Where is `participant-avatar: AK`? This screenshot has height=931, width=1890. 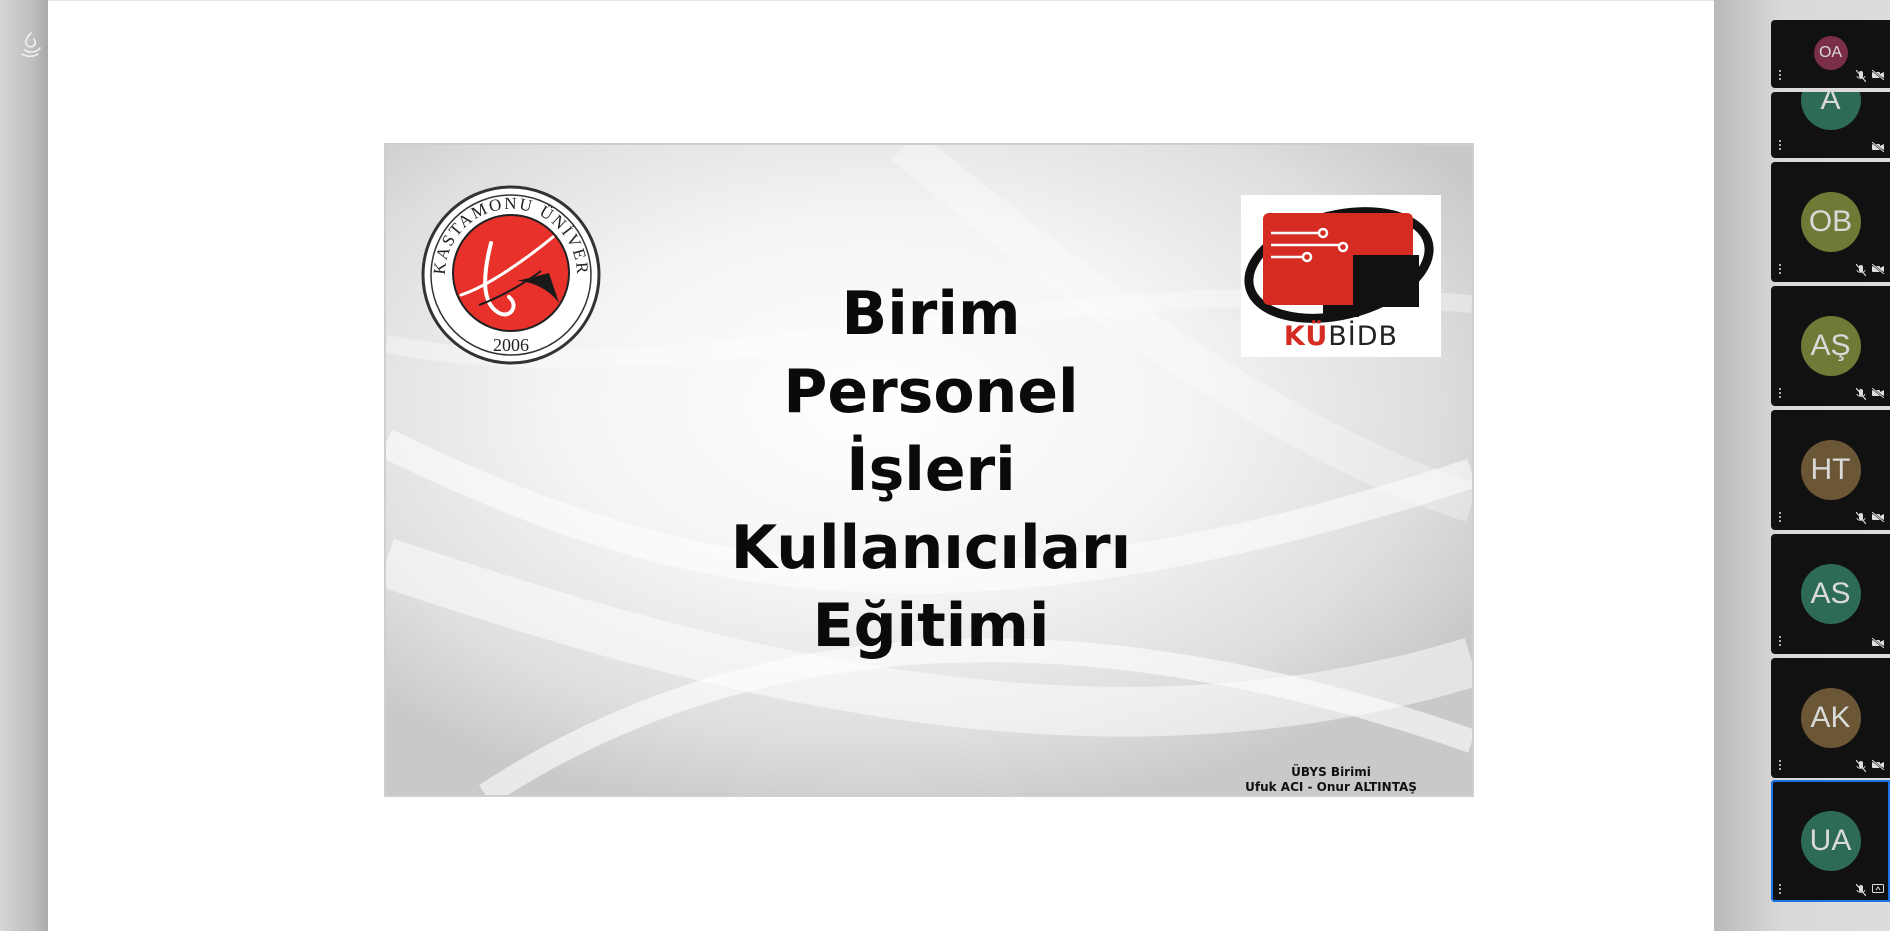
participant-avatar: AK is located at coordinates (1830, 718).